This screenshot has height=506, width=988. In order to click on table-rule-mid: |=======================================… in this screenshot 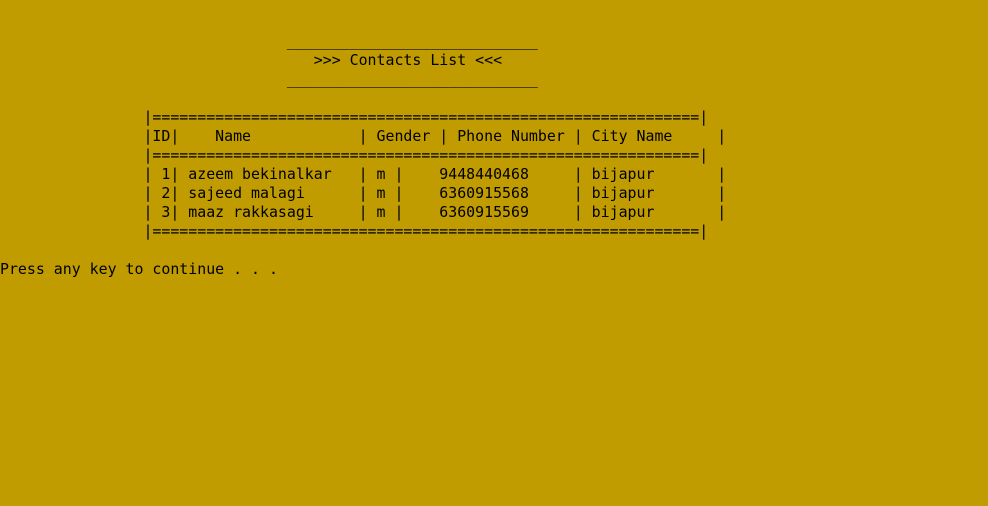, I will do `click(354, 155)`.